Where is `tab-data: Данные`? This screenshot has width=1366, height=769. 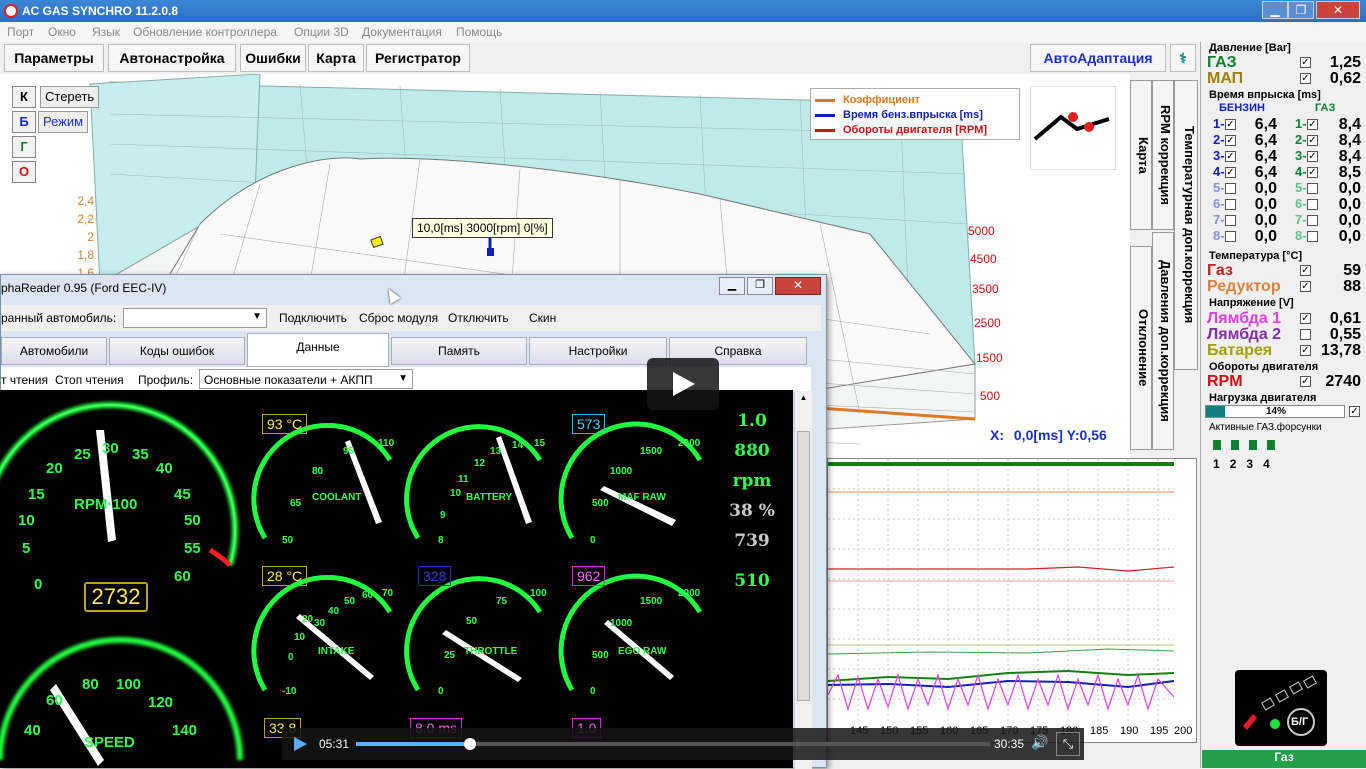 tab-data: Данные is located at coordinates (318, 350).